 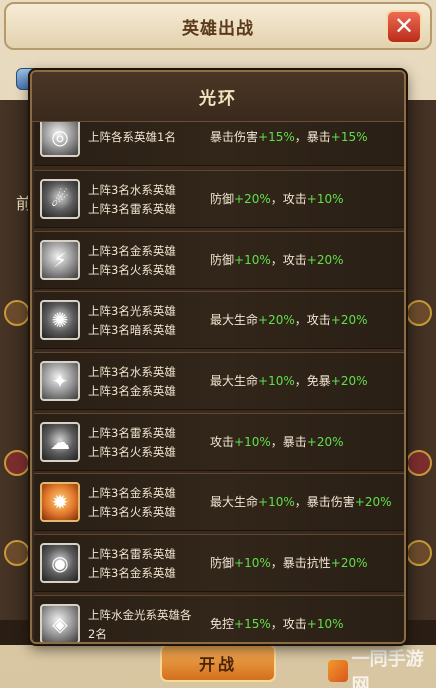 I want to click on aura-modal-header: 光环, so click(x=218, y=97).